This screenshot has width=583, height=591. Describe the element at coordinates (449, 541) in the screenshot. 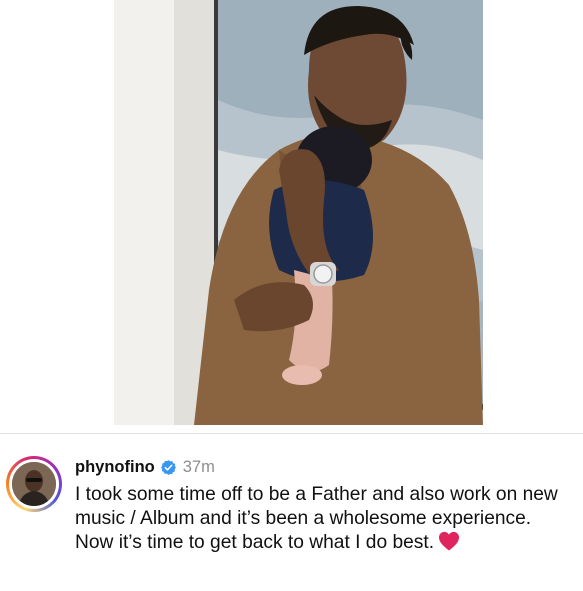

I see `red-heart-icon` at that location.